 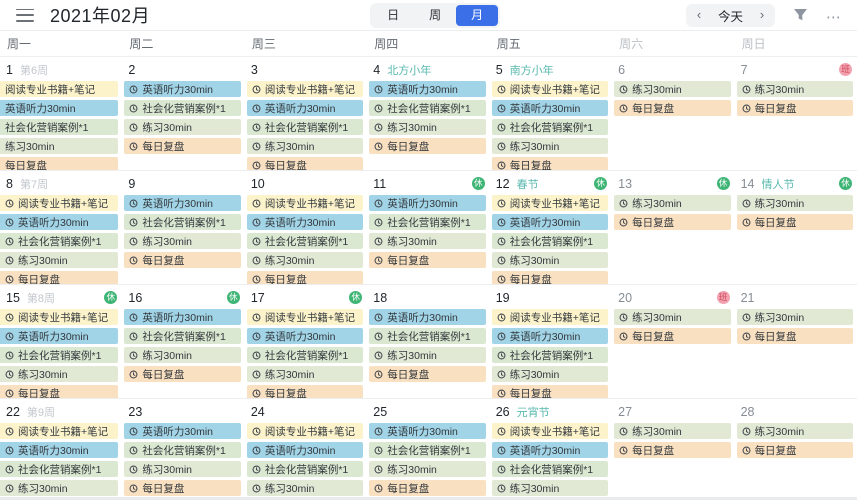 What do you see at coordinates (834, 16) in the screenshot?
I see `more-icon: ⋯` at bounding box center [834, 16].